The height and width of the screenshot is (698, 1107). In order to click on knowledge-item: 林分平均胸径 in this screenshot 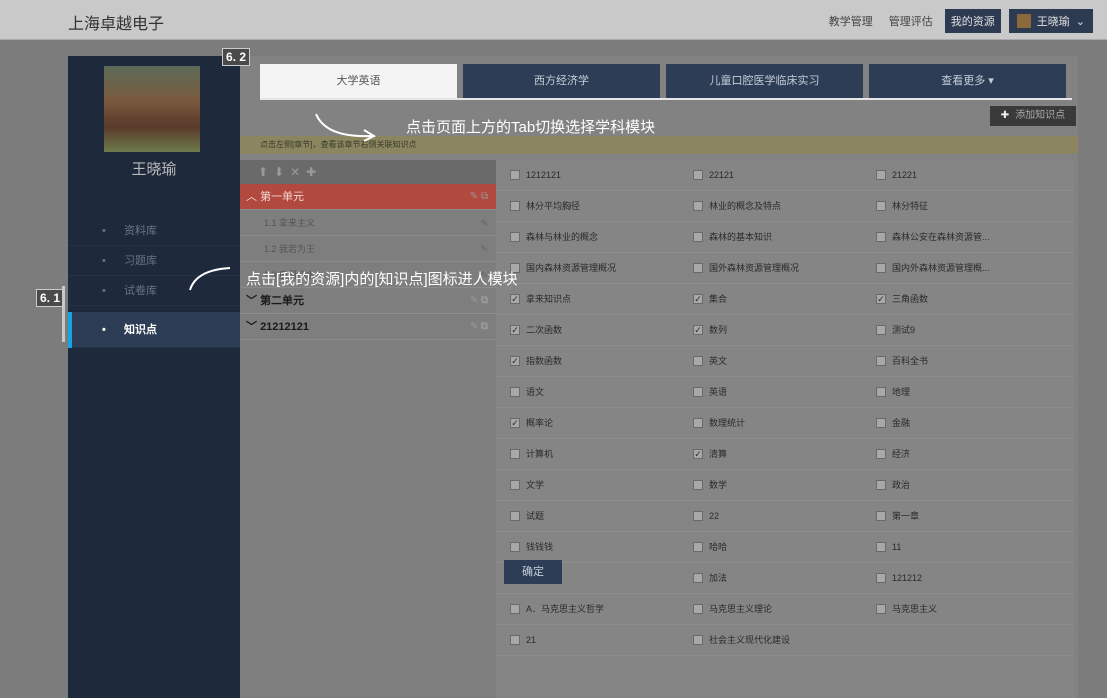, I will do `click(587, 206)`.